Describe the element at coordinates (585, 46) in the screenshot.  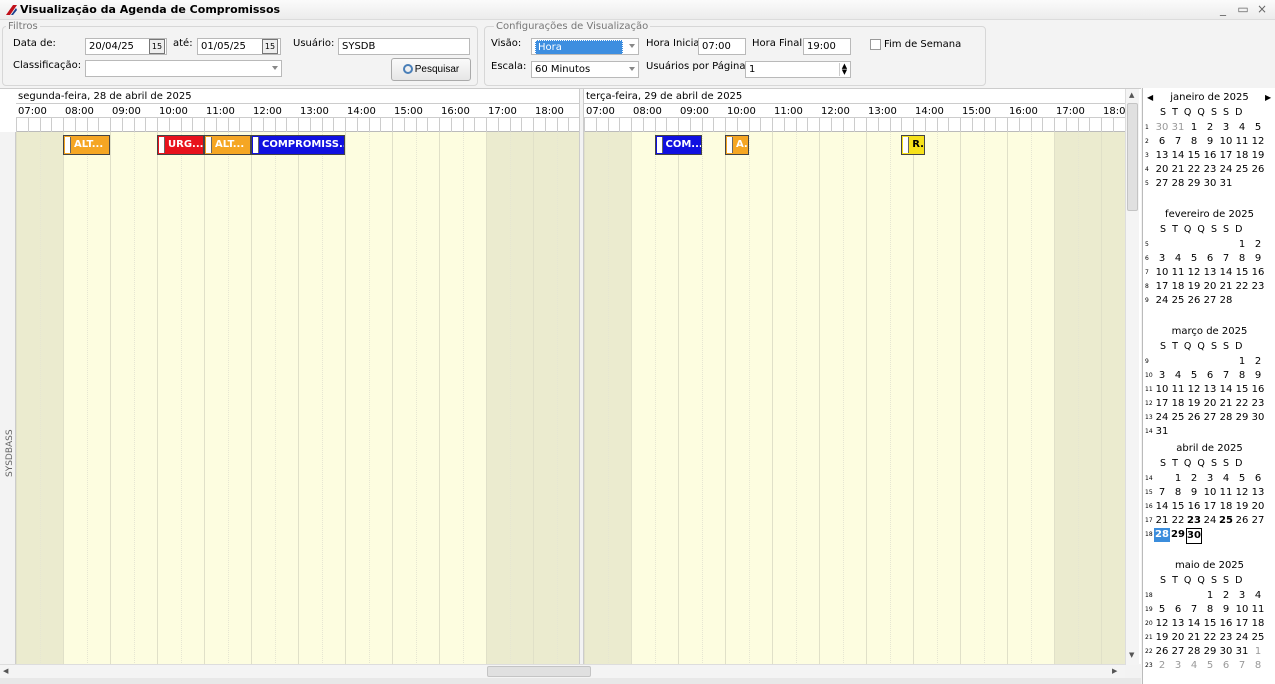
I see `view-select: Hora` at that location.